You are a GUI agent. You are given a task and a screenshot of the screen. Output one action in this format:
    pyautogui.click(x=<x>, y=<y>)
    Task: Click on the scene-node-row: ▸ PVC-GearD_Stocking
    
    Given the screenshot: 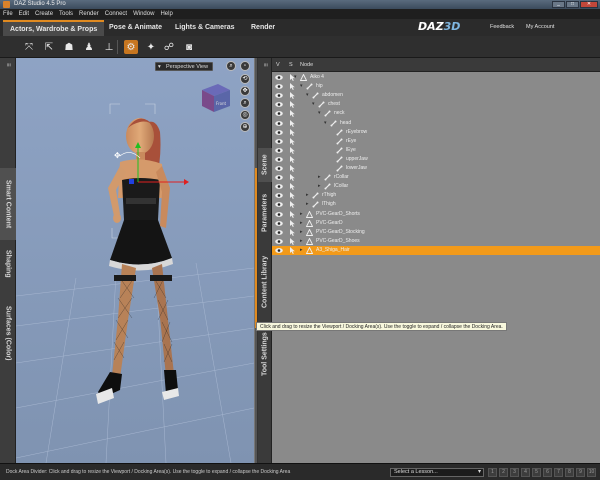 What is the action you would take?
    pyautogui.click(x=436, y=232)
    